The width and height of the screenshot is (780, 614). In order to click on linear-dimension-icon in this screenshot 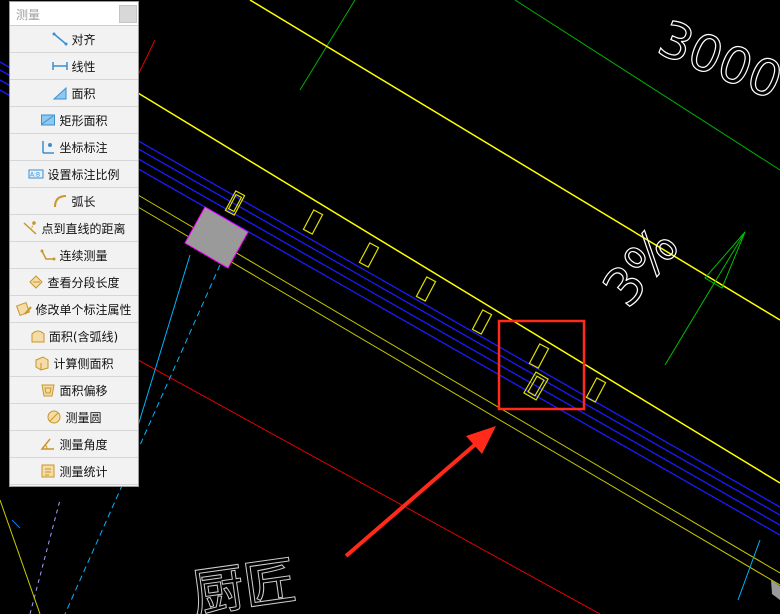, I will do `click(60, 66)`.